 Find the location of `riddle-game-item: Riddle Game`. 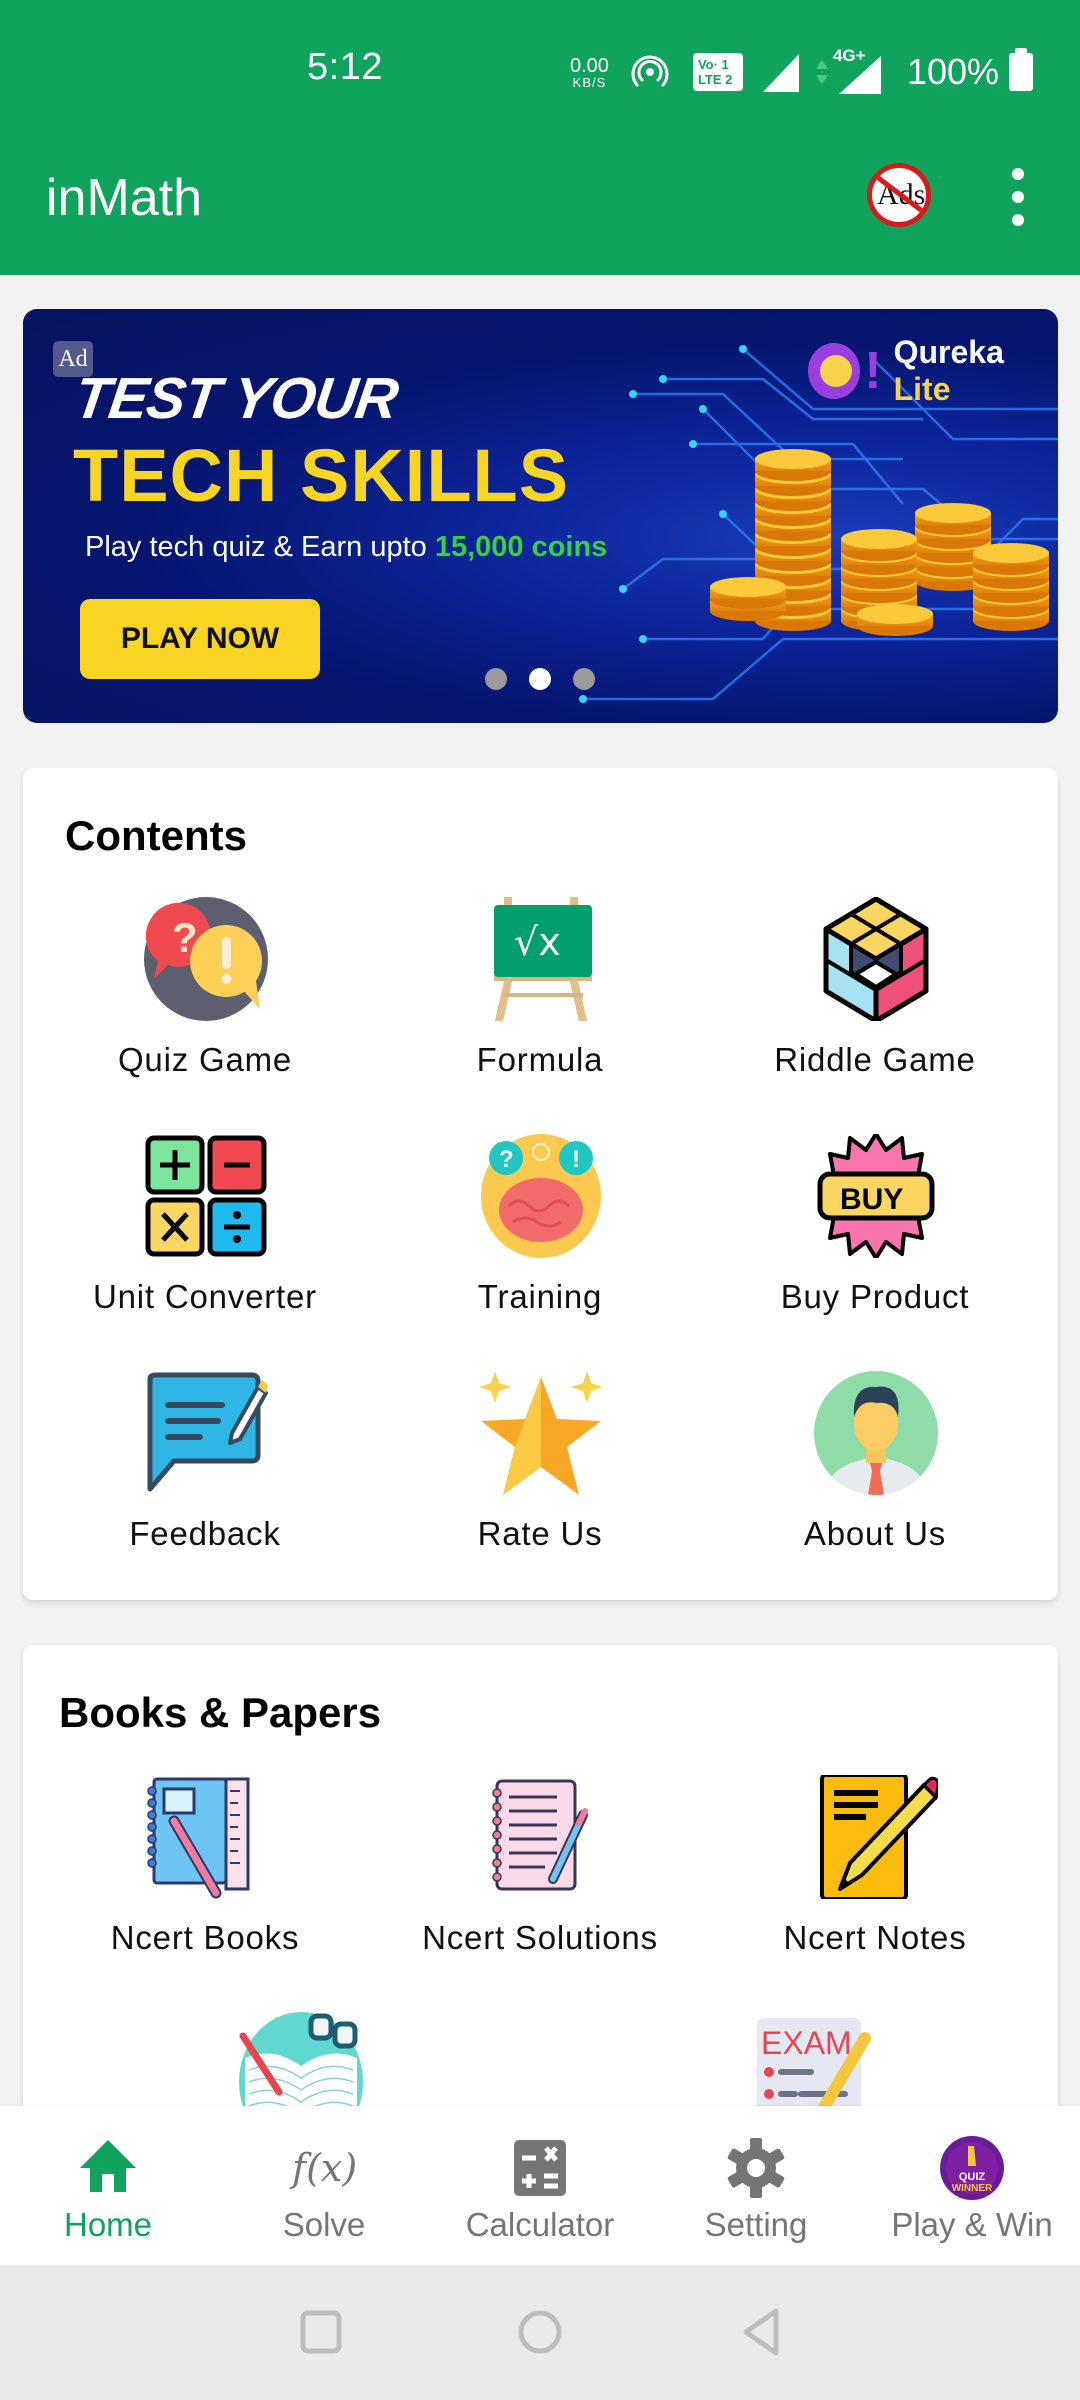

riddle-game-item: Riddle Game is located at coordinates (875, 997).